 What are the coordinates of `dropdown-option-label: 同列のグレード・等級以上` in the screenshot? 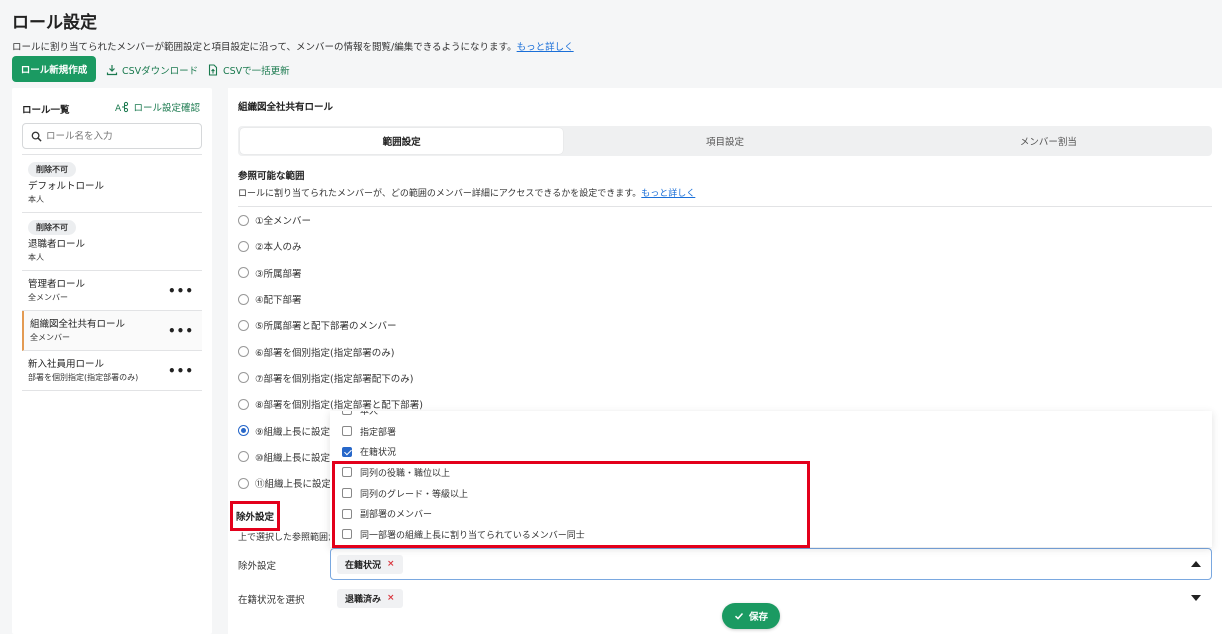 It's located at (414, 494).